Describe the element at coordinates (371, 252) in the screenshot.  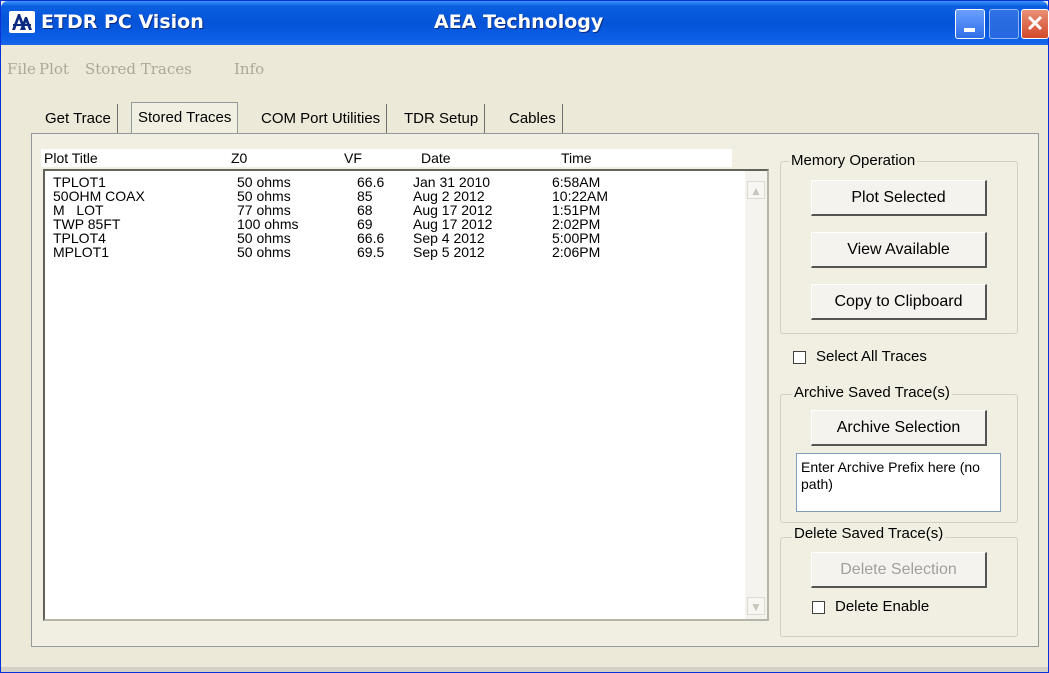
I see `cell-vf: 69.5` at that location.